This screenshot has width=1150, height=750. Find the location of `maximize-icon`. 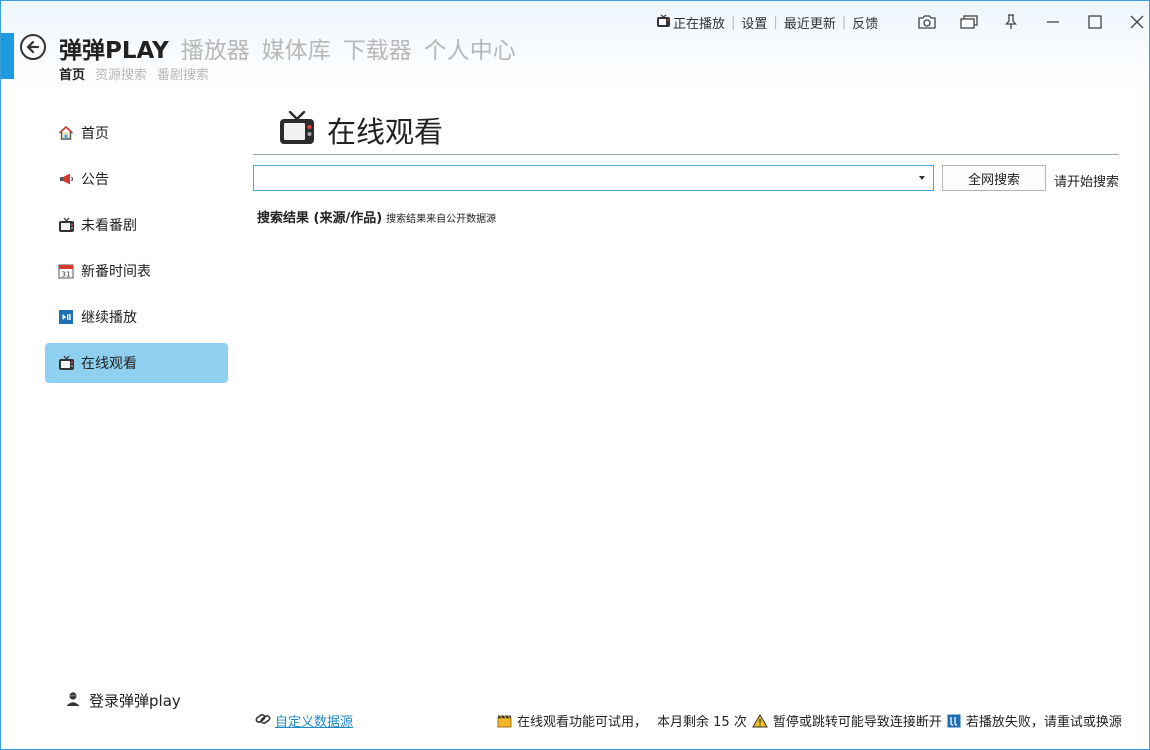

maximize-icon is located at coordinates (1095, 22).